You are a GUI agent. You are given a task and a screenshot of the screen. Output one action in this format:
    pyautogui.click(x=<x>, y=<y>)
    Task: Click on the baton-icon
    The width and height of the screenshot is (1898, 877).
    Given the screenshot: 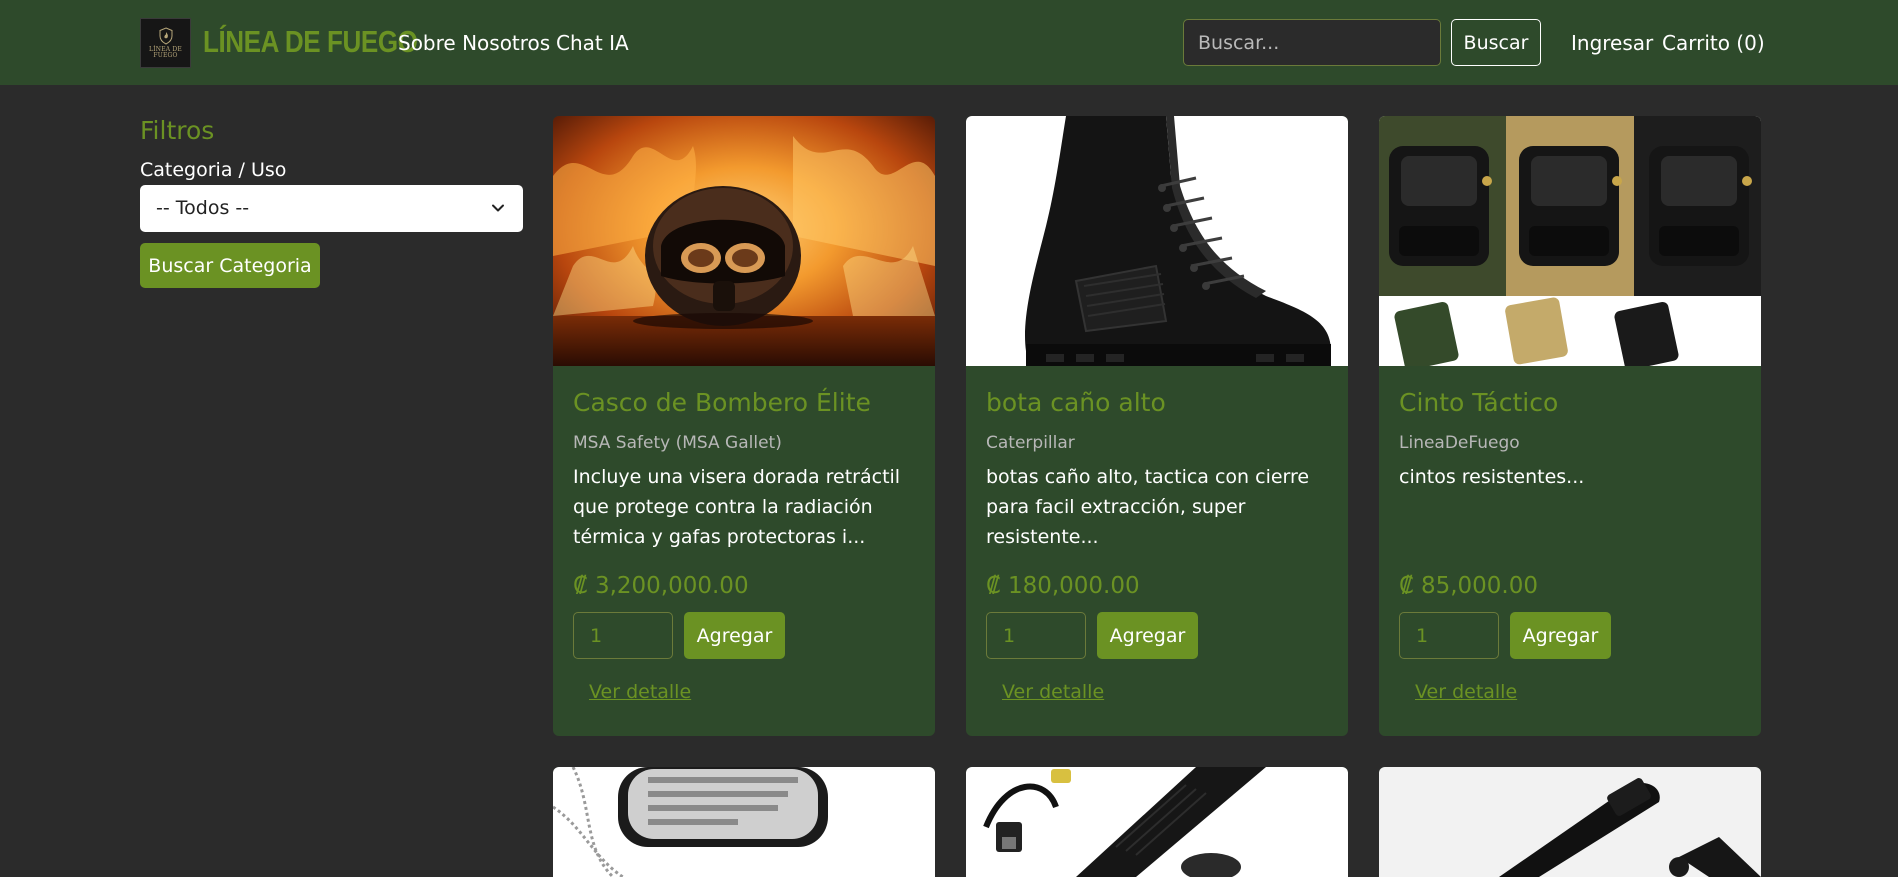 What is the action you would take?
    pyautogui.click(x=1570, y=822)
    